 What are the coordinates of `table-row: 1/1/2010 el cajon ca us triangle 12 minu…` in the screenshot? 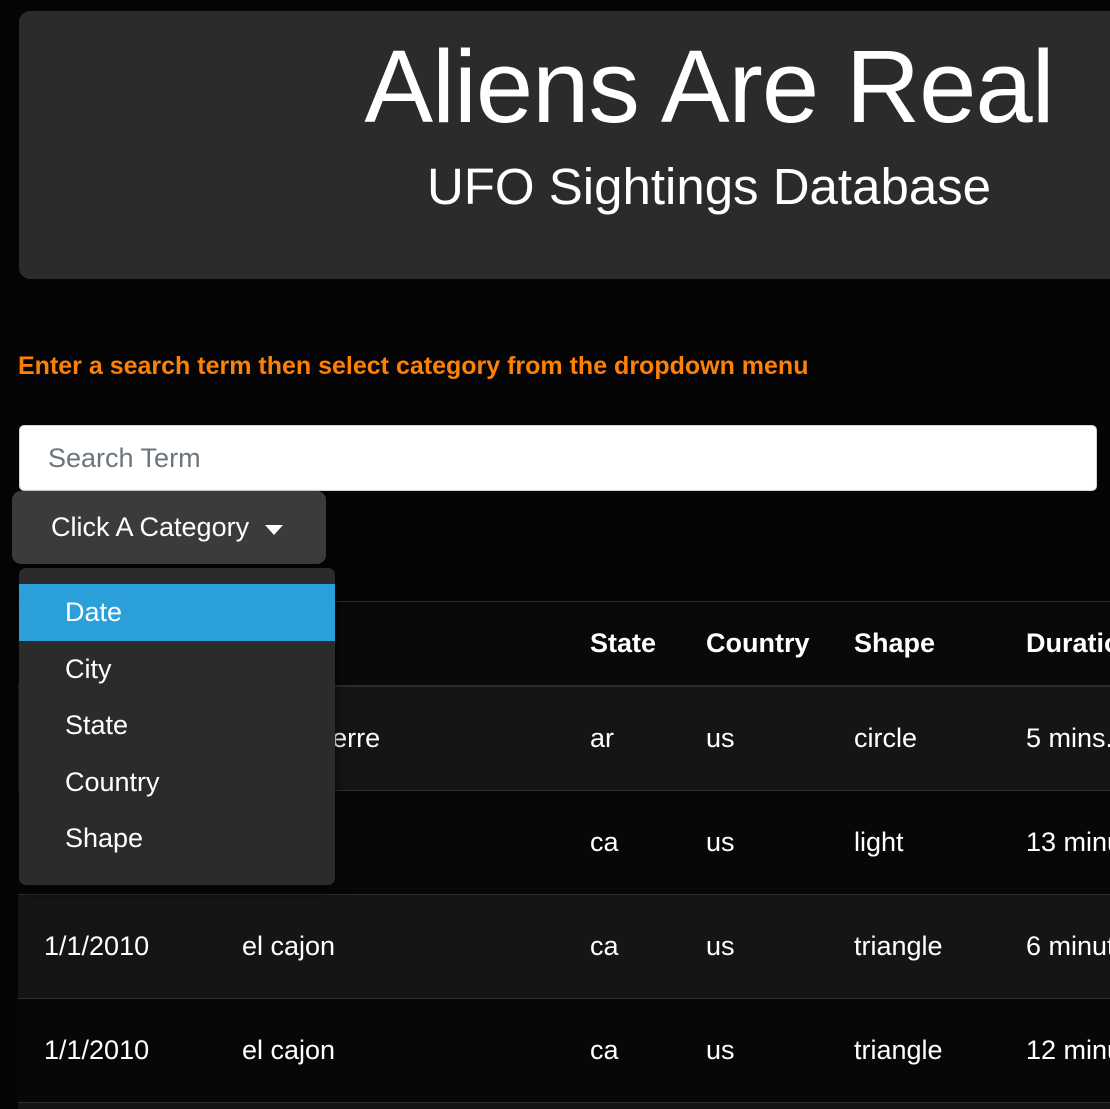 It's located at (564, 1050).